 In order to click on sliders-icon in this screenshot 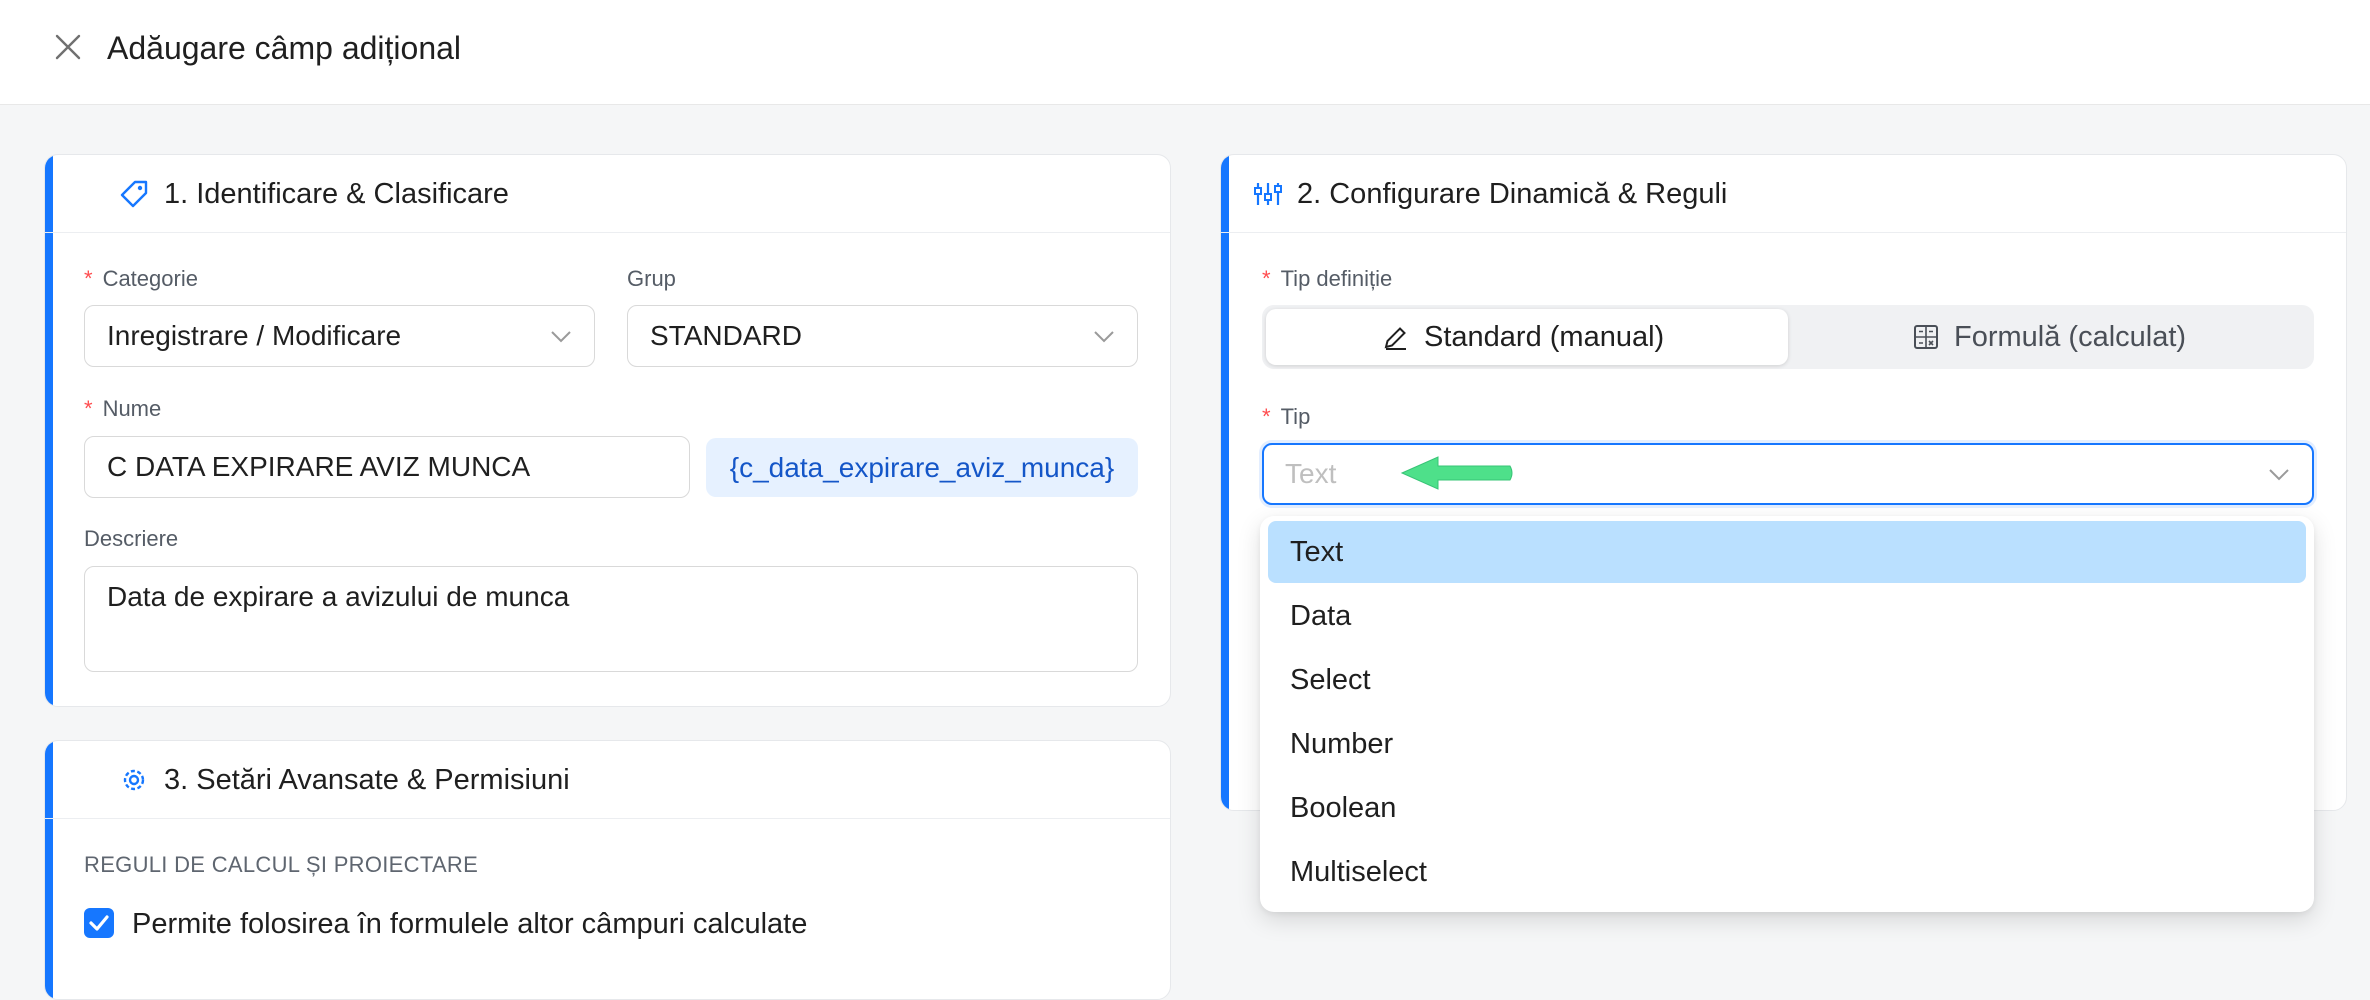, I will do `click(1268, 194)`.